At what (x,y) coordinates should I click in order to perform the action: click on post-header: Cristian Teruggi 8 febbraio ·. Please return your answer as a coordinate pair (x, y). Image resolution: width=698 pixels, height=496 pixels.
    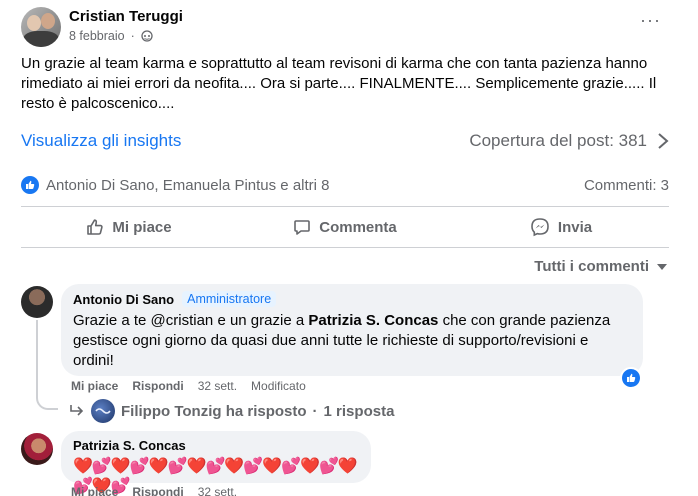
    Looking at the image, I should click on (102, 27).